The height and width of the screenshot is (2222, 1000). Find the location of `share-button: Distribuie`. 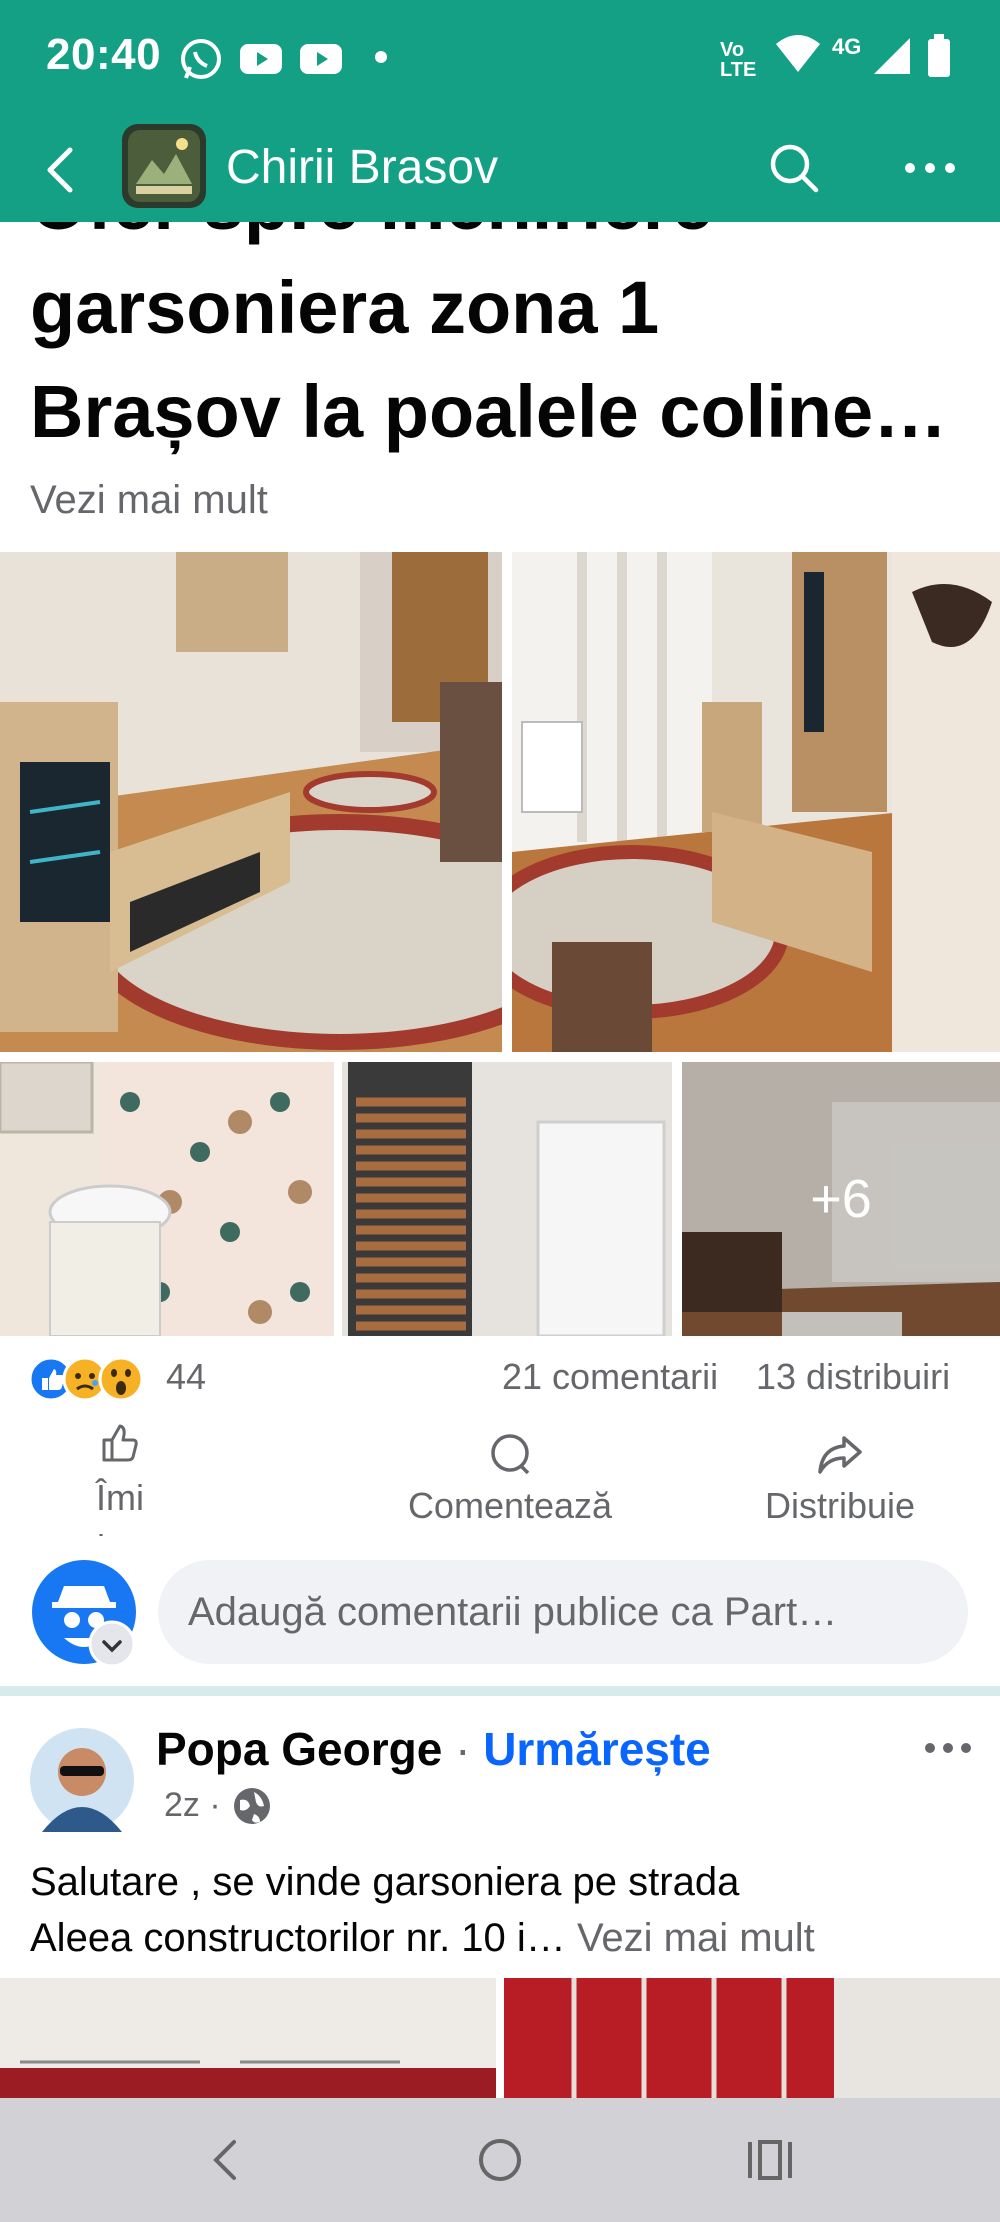

share-button: Distribuie is located at coordinates (840, 1479).